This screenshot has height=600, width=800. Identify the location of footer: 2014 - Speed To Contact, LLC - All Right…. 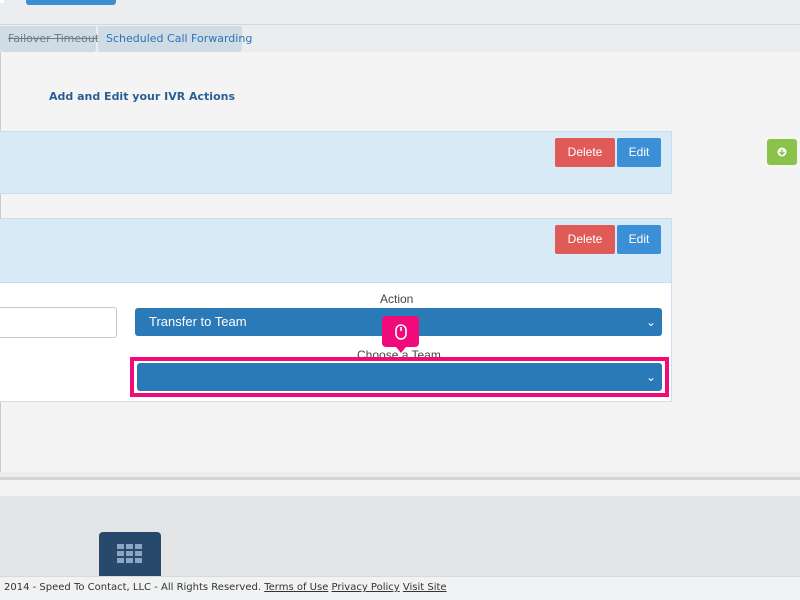
(400, 588).